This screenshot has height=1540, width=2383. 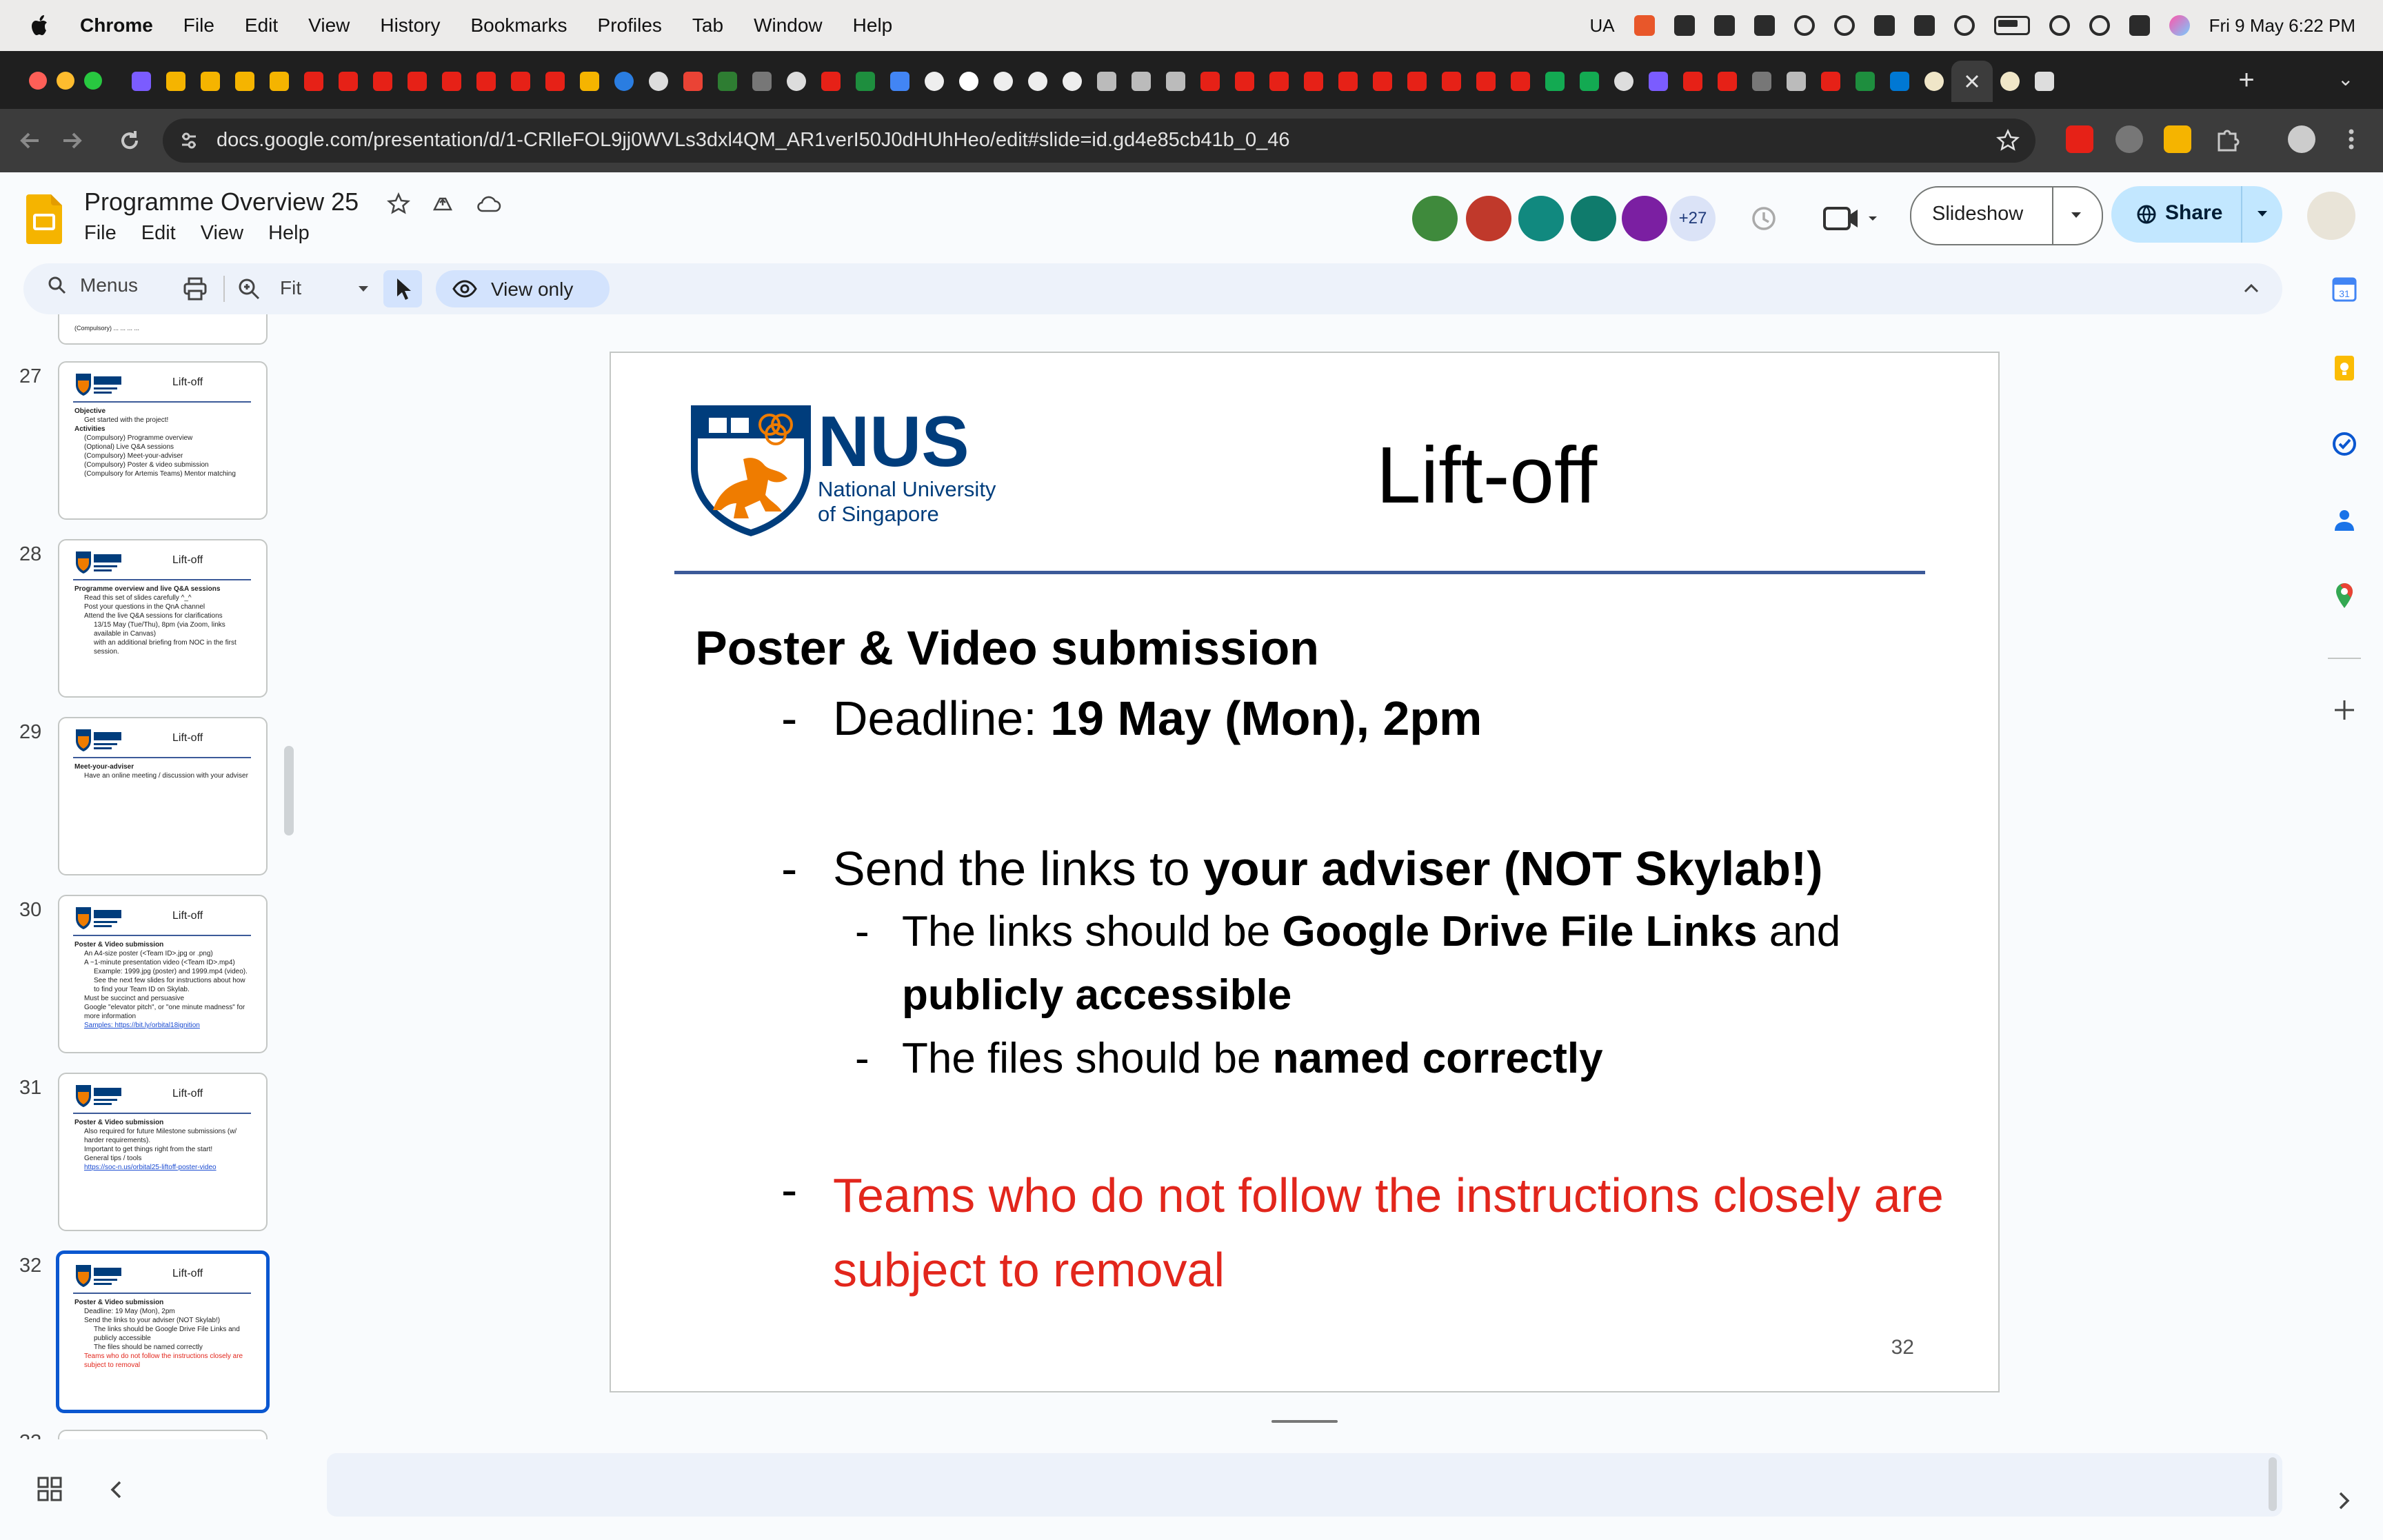 I want to click on menubar-app-name: Chrome, so click(x=116, y=26).